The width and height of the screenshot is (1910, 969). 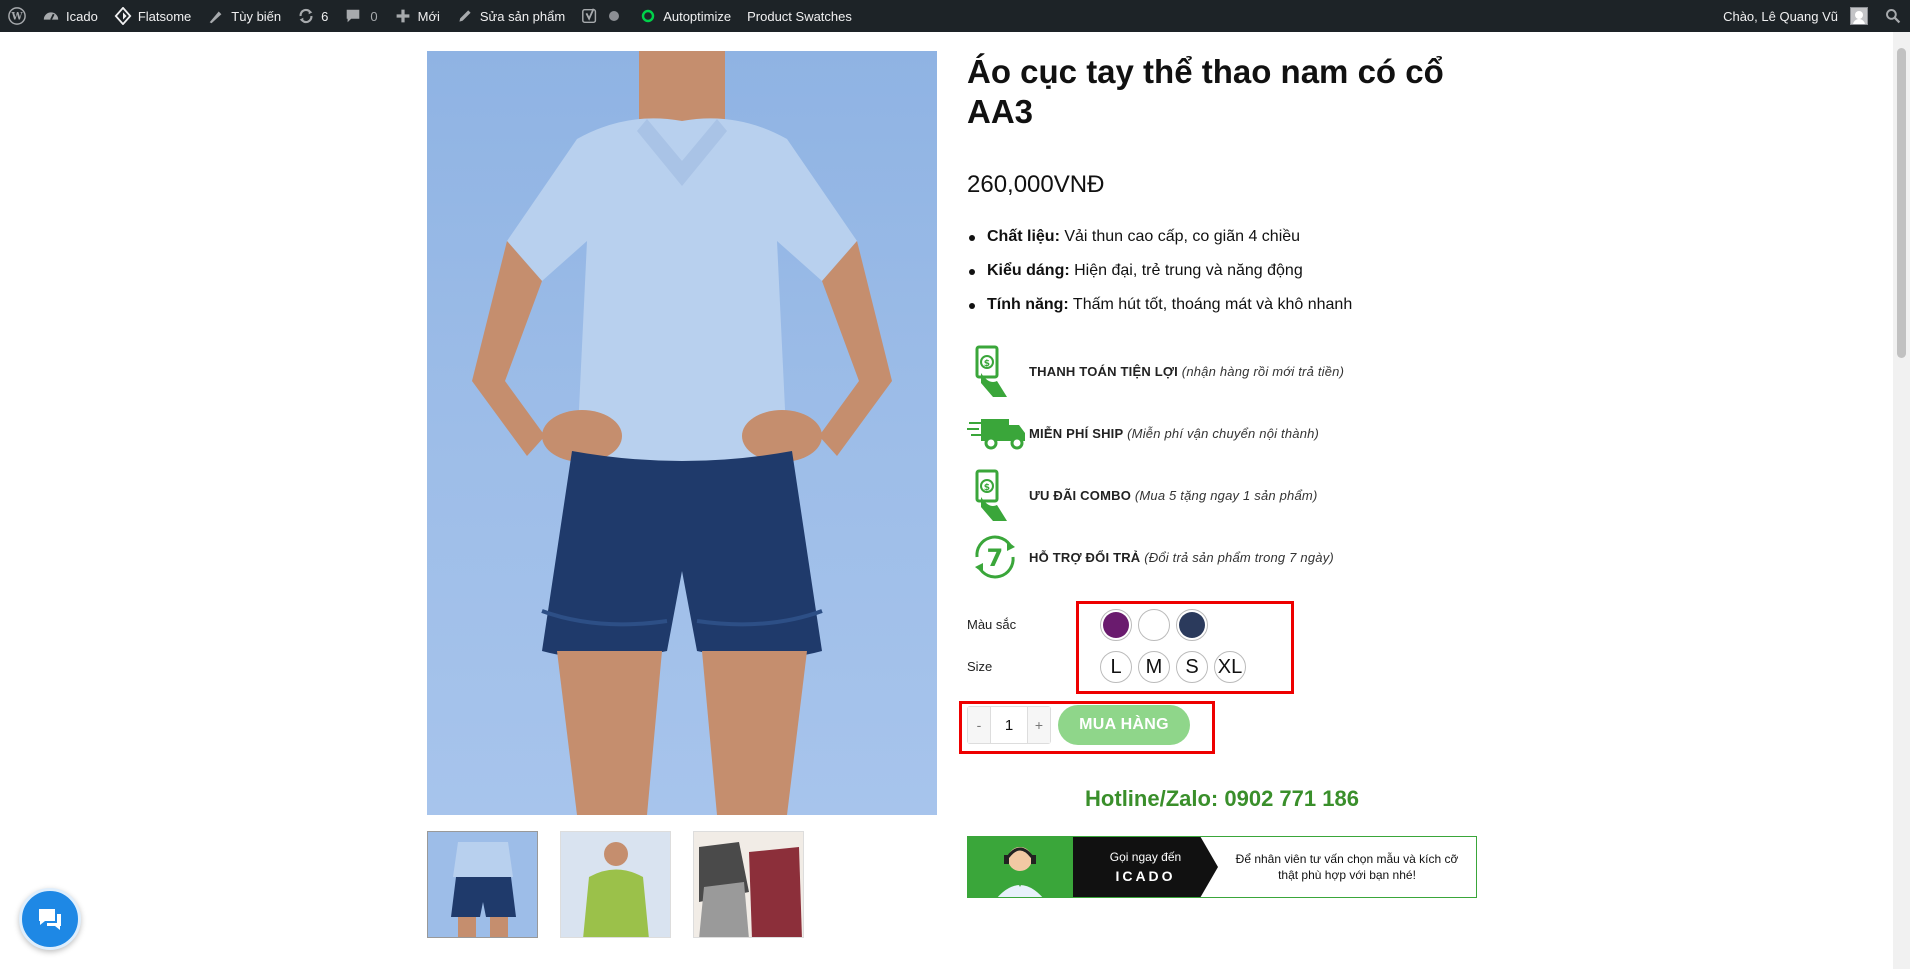 I want to click on color-swatch-white, so click(x=1154, y=625).